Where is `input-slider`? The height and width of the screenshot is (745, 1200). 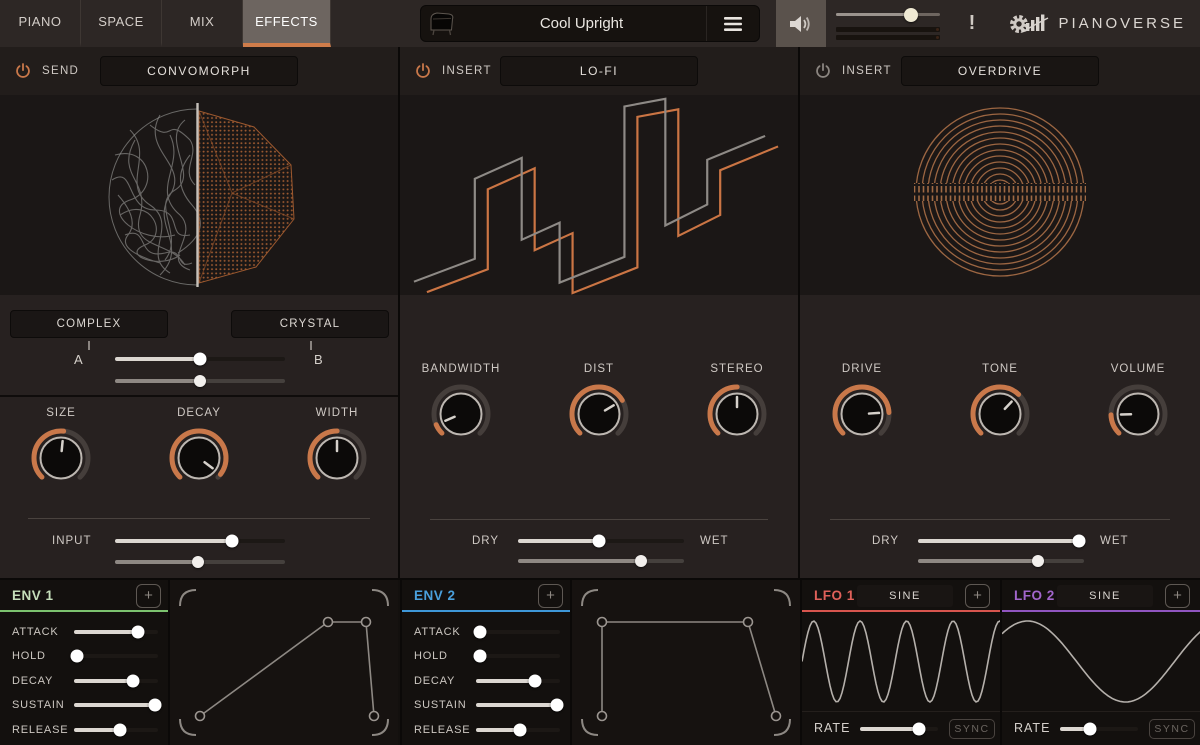
input-slider is located at coordinates (200, 541).